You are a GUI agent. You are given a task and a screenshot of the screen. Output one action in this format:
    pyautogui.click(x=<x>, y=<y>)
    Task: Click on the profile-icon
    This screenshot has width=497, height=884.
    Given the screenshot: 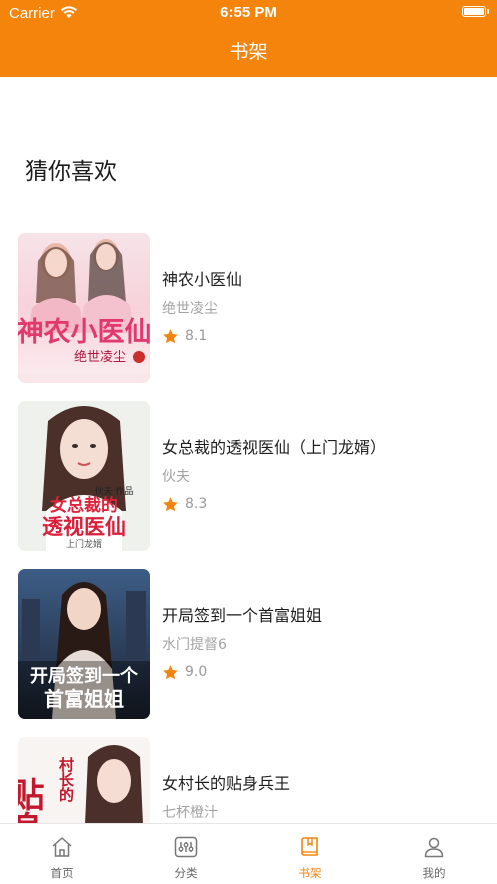 What is the action you would take?
    pyautogui.click(x=434, y=847)
    